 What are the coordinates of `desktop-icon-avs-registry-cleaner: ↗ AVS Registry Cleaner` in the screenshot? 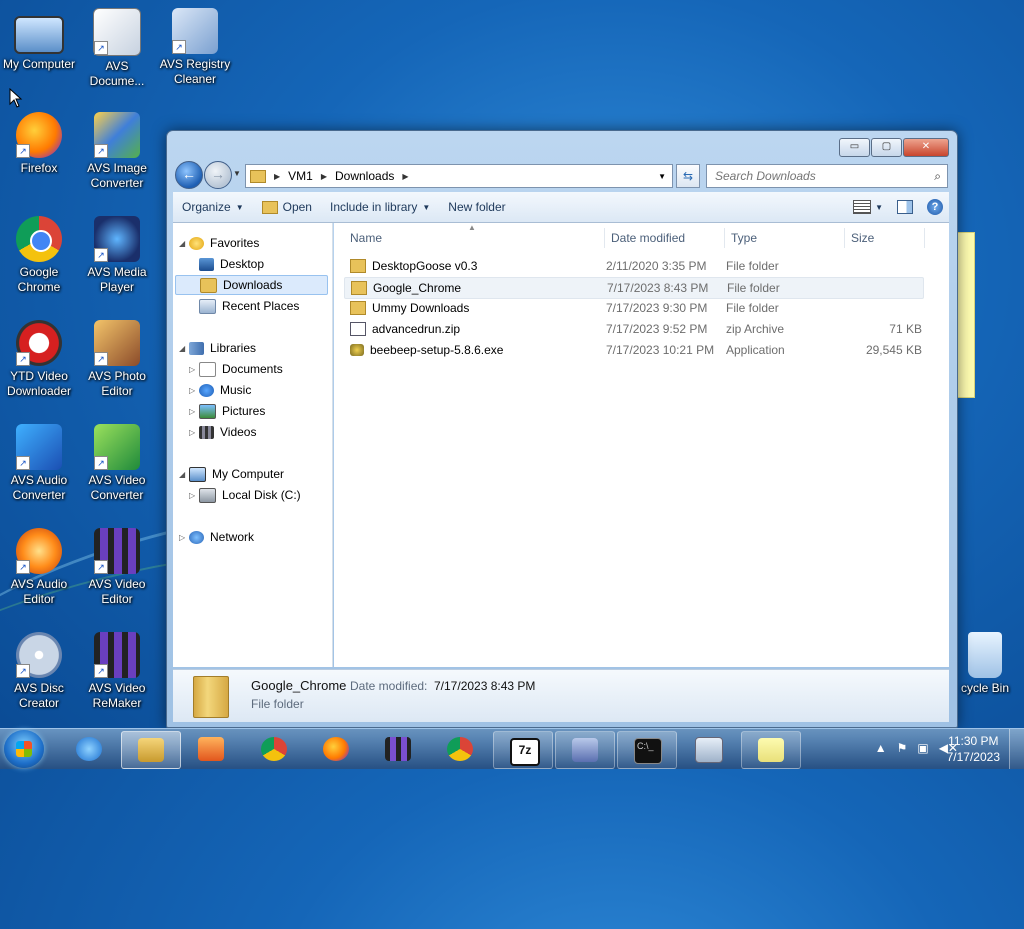 It's located at (195, 47).